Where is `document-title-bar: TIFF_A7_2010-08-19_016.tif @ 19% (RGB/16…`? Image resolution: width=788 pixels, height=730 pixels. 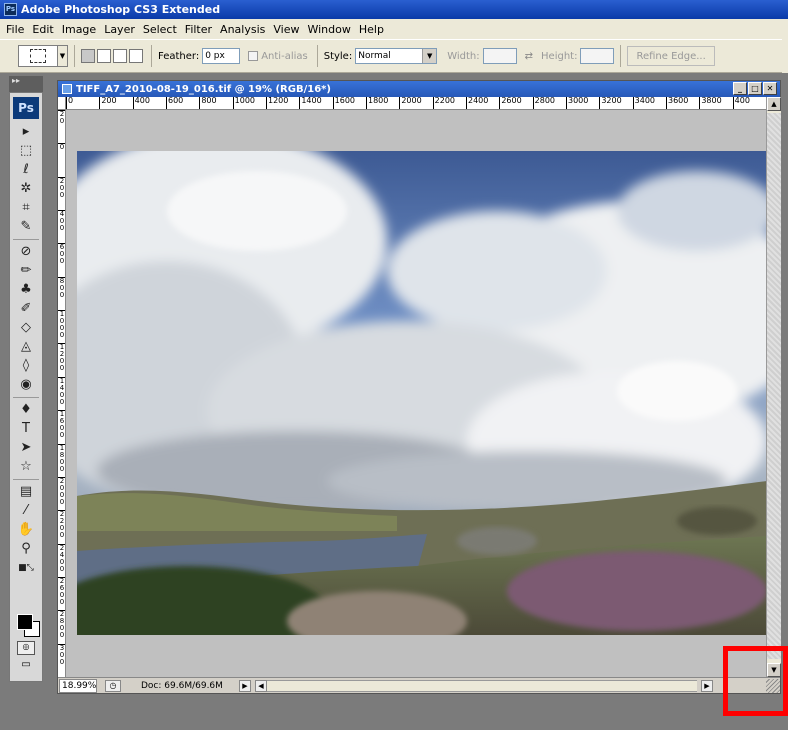 document-title-bar: TIFF_A7_2010-08-19_016.tif @ 19% (RGB/16… is located at coordinates (419, 89).